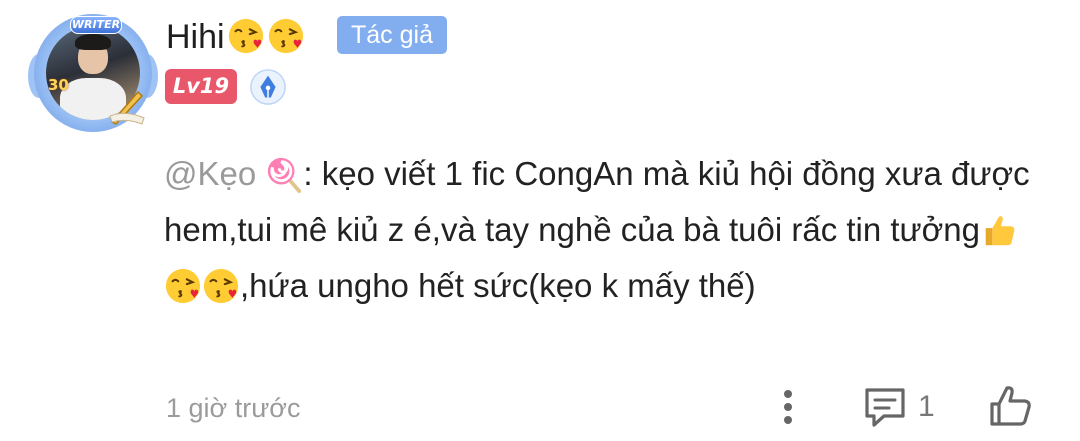 Image resolution: width=1080 pixels, height=441 pixels. Describe the element at coordinates (93, 73) in the screenshot. I see `avatar: WRITER 30` at that location.